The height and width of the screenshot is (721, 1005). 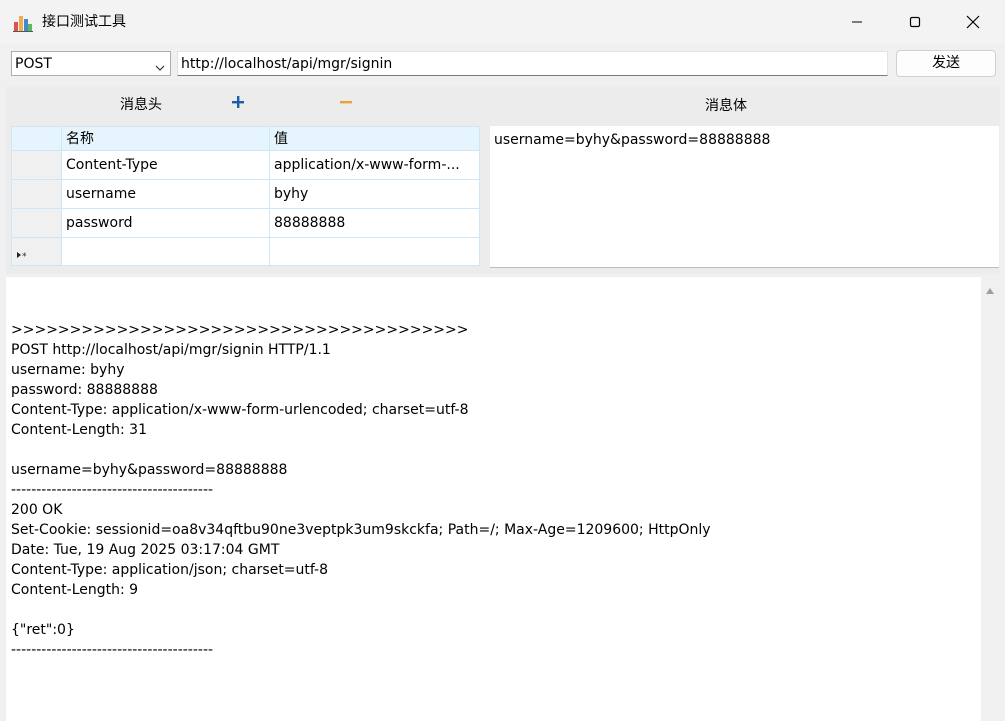 What do you see at coordinates (37, 510) in the screenshot?
I see `log-line: 200 OK` at bounding box center [37, 510].